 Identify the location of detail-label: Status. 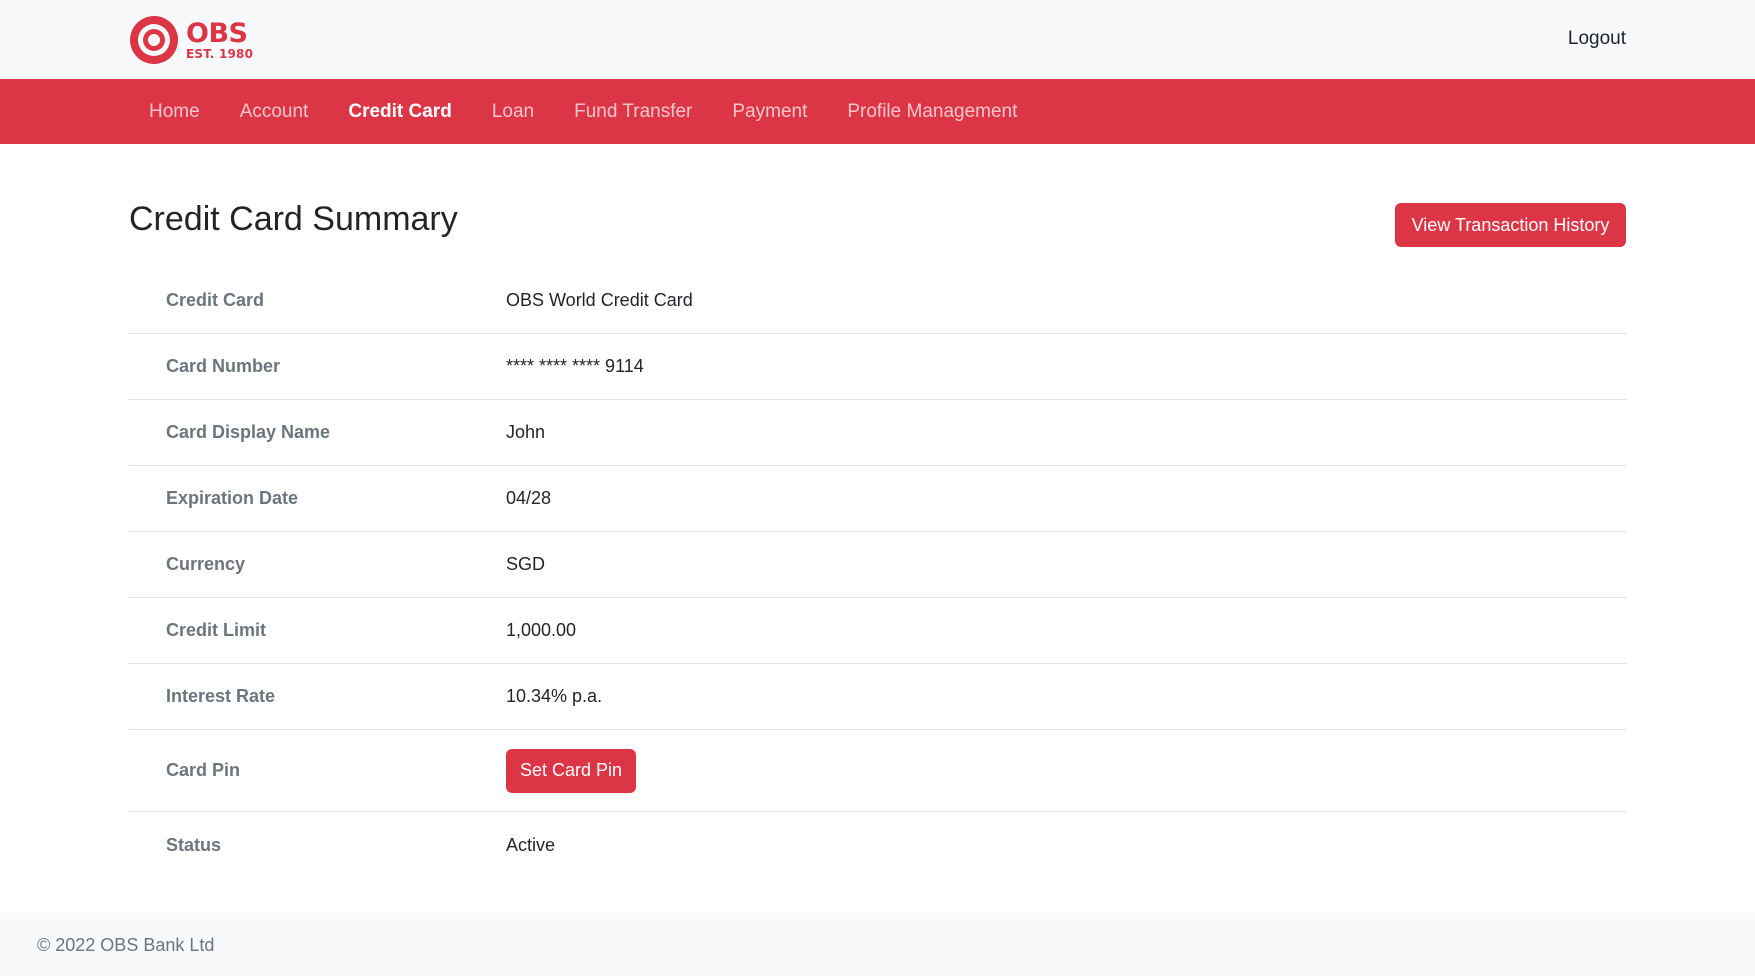
(194, 844).